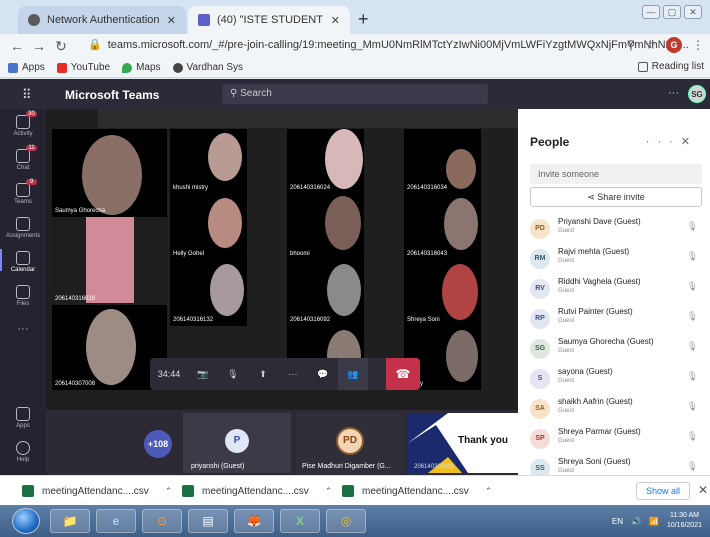 Image resolution: width=710 pixels, height=537 pixels. What do you see at coordinates (207, 67) in the screenshot?
I see `bookmark-vardhan: Vardhan Sys` at bounding box center [207, 67].